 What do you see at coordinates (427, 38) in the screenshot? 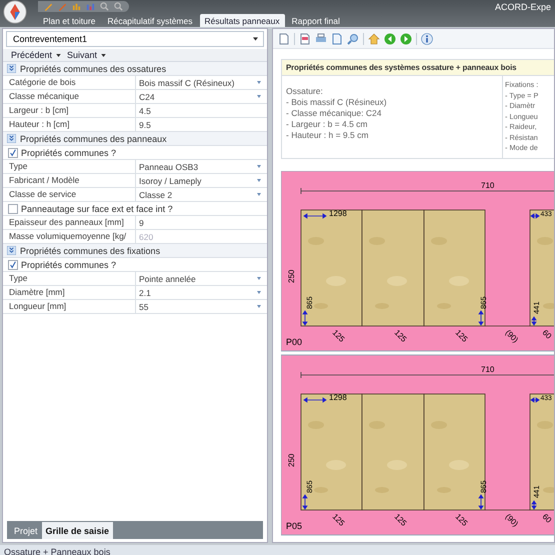
I see `info-icon` at bounding box center [427, 38].